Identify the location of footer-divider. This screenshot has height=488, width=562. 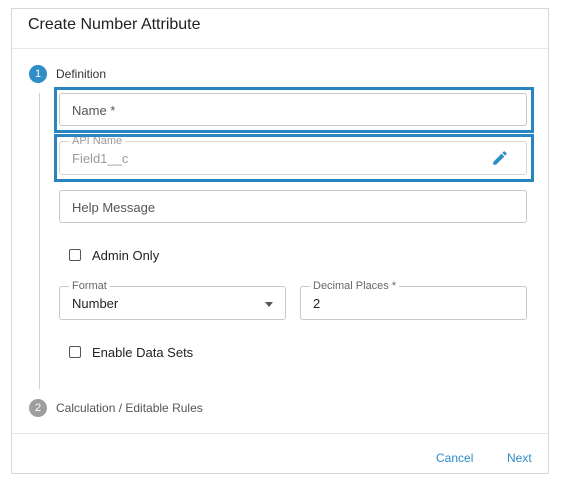
(280, 433).